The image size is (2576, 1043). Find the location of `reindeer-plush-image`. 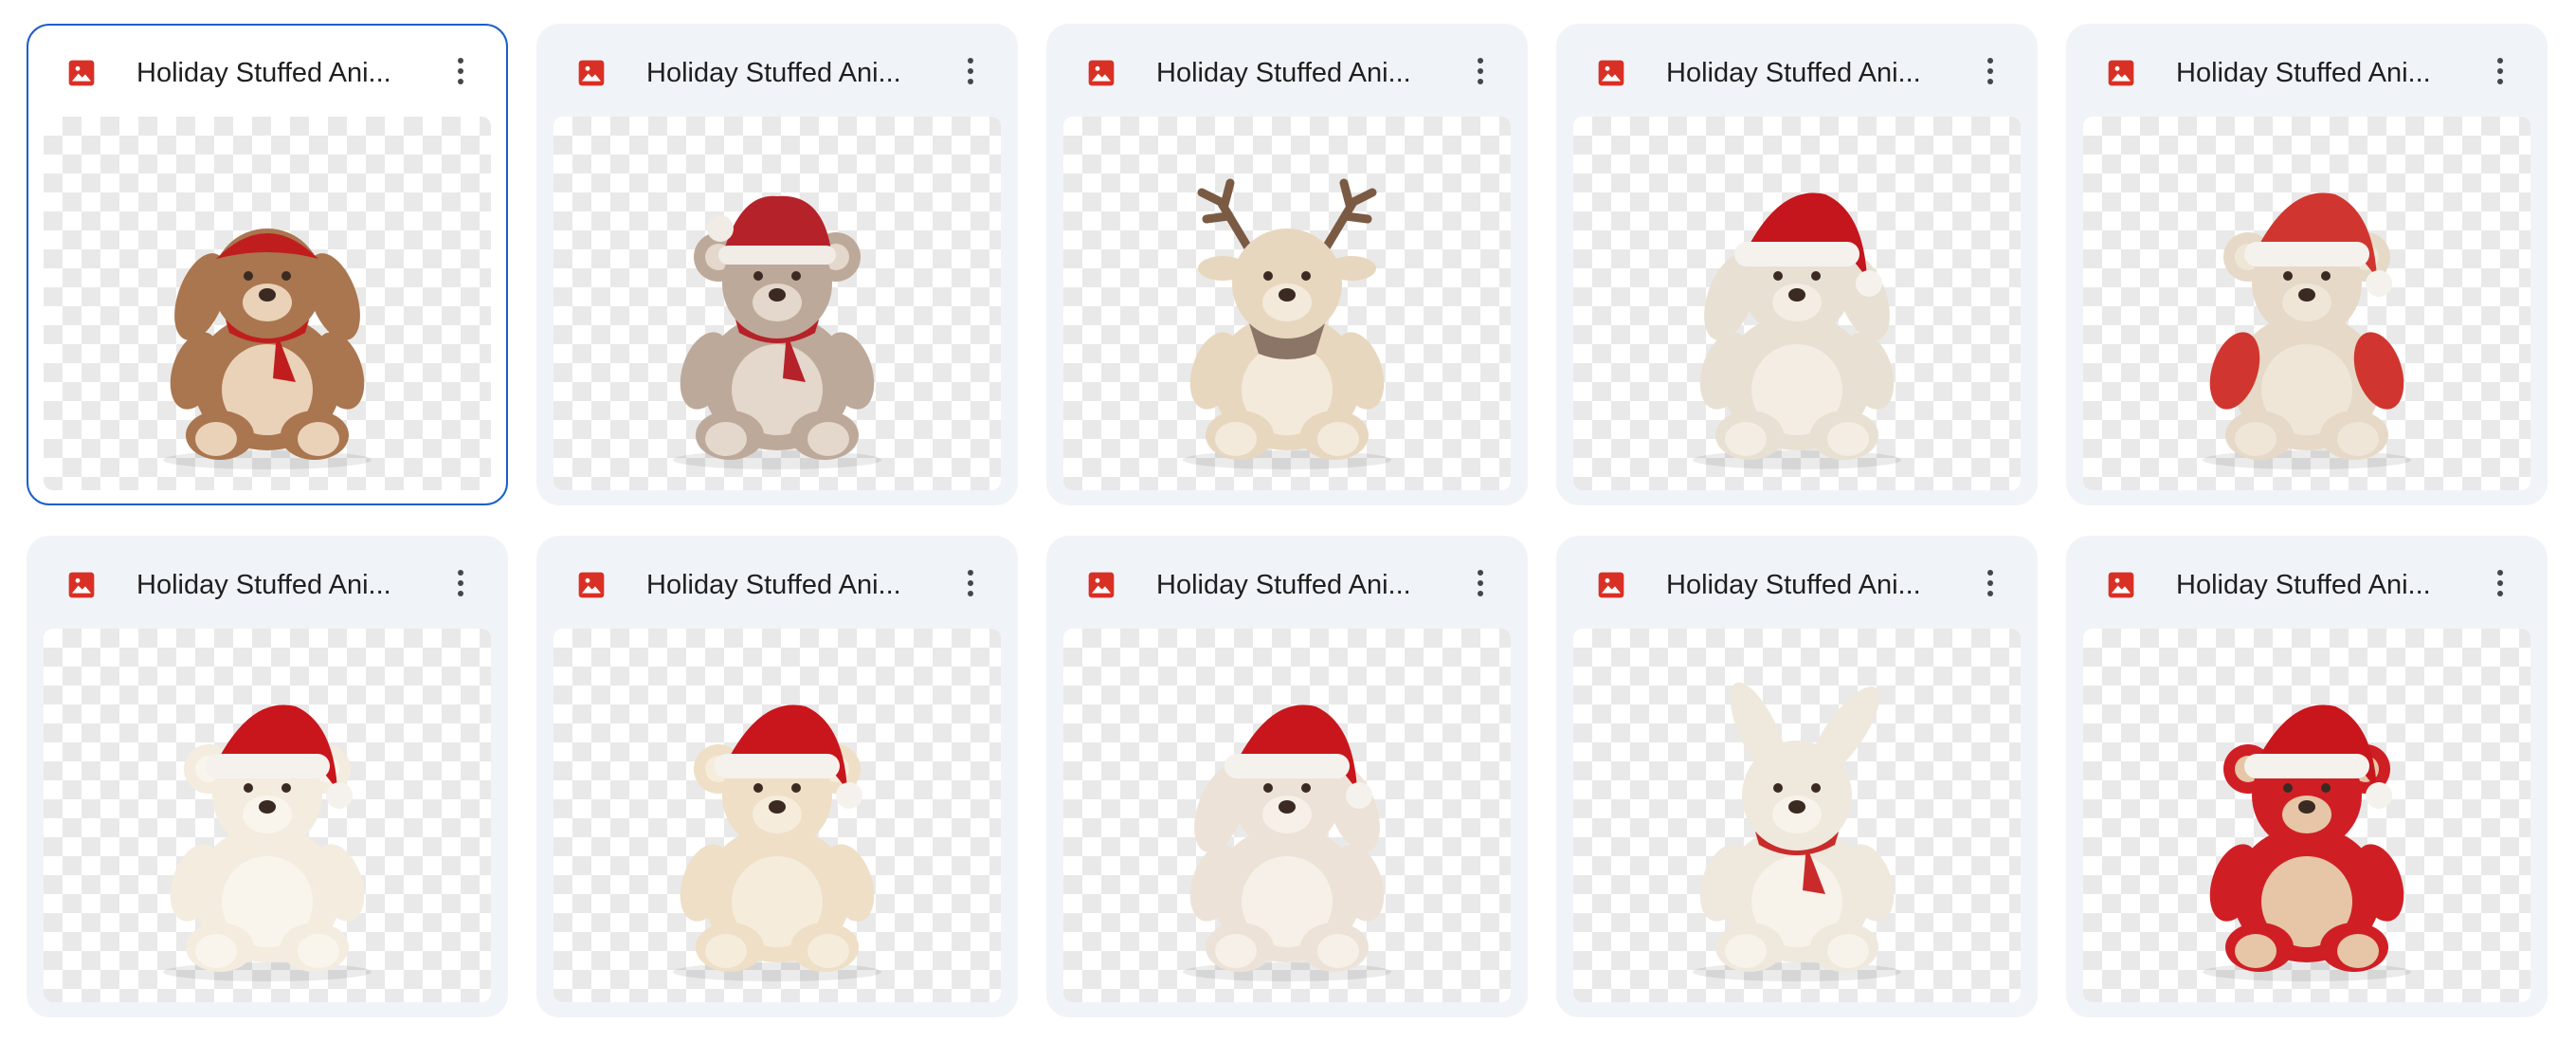

reindeer-plush-image is located at coordinates (1287, 323).